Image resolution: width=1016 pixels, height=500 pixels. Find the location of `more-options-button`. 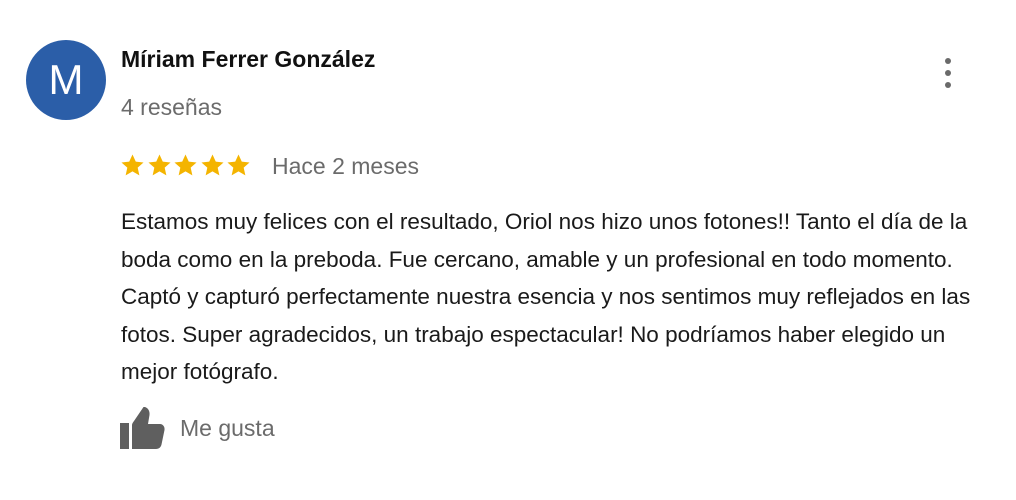

more-options-button is located at coordinates (948, 73).